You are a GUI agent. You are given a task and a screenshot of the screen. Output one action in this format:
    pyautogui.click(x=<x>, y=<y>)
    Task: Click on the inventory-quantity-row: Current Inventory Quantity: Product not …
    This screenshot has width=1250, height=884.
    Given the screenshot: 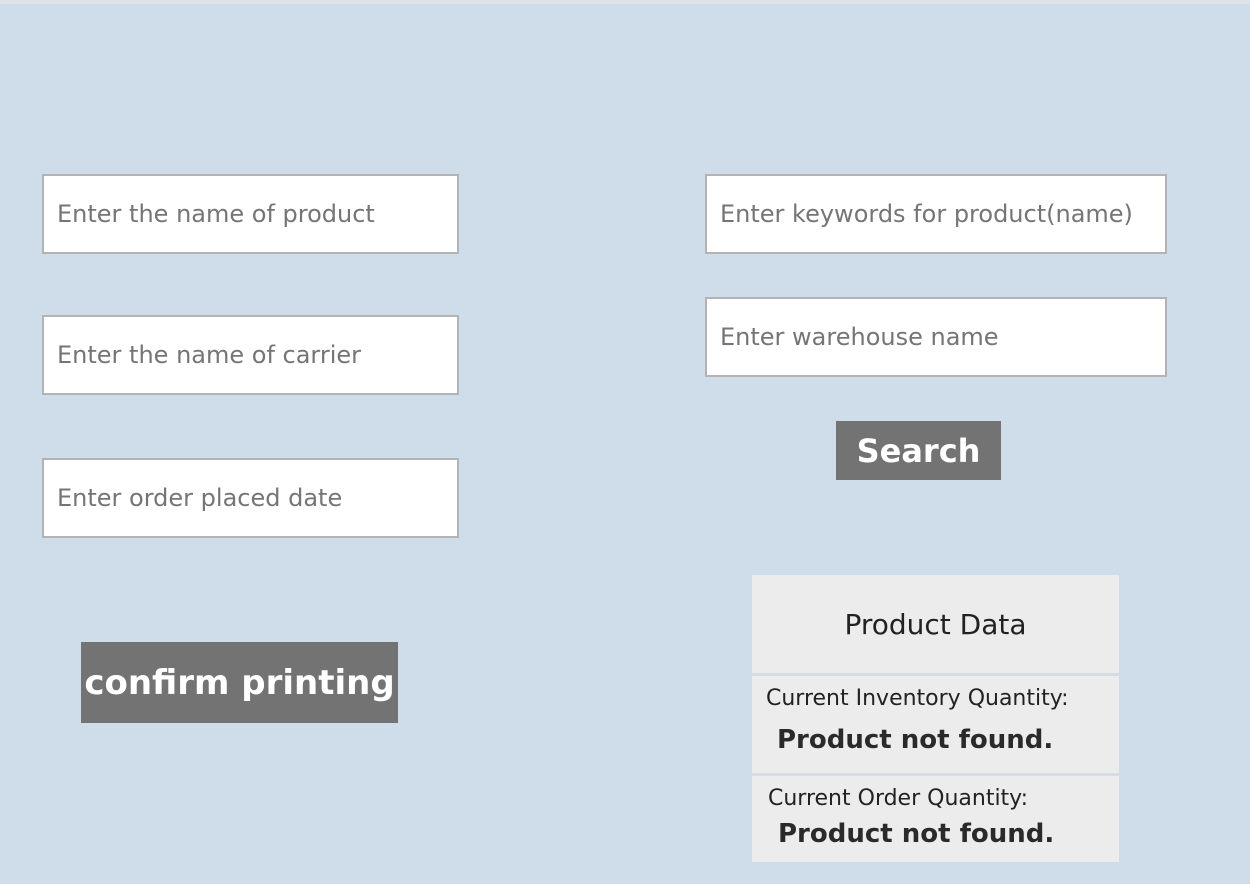 What is the action you would take?
    pyautogui.click(x=935, y=726)
    